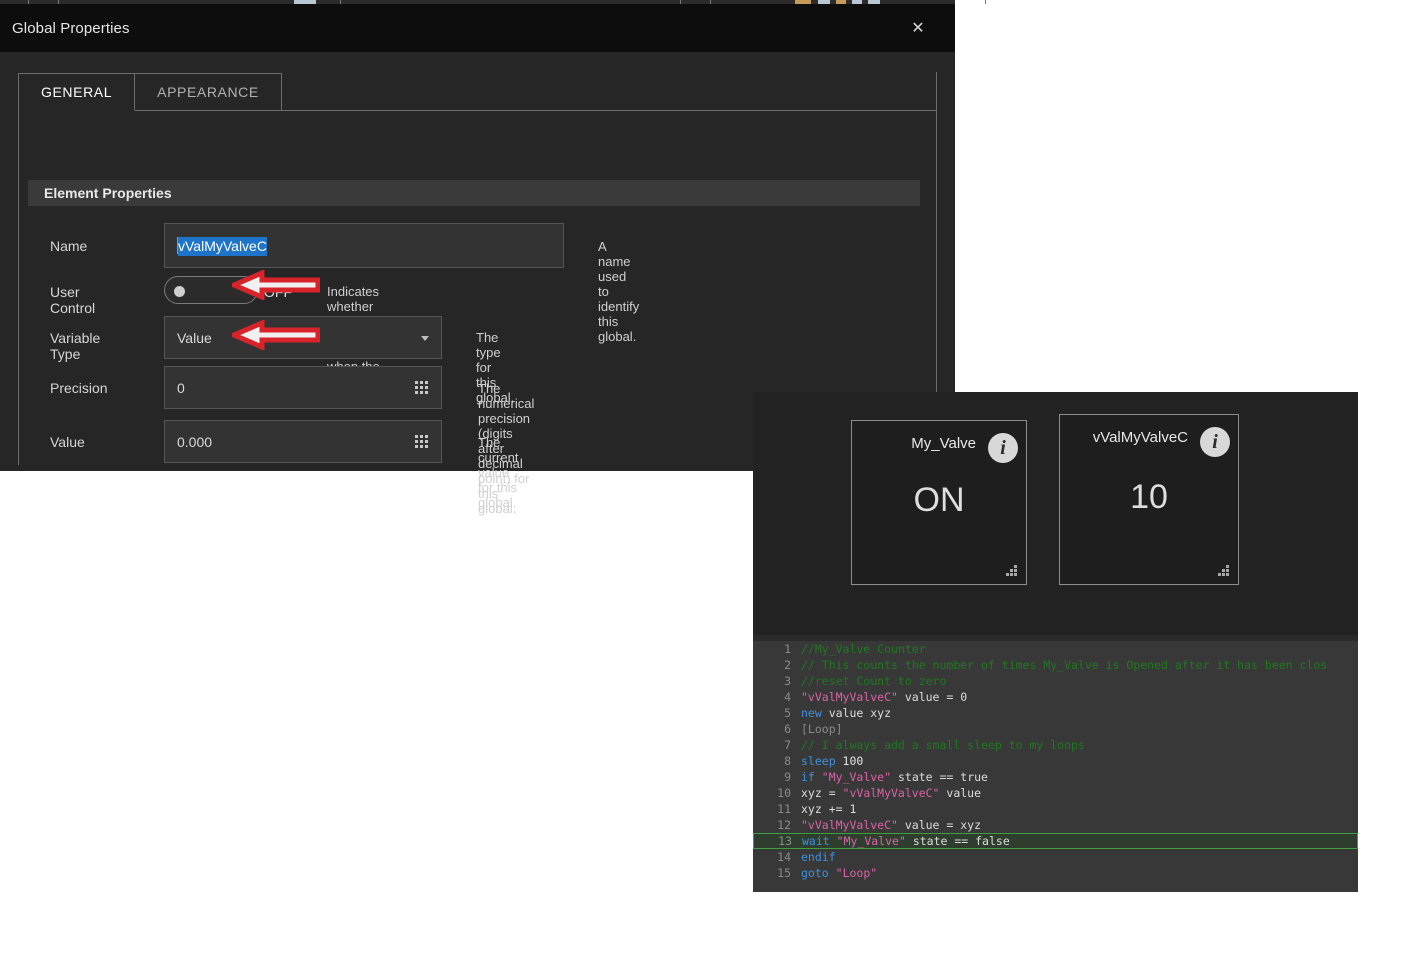  Describe the element at coordinates (1055, 886) in the screenshot. I see `code-editor-footer` at that location.